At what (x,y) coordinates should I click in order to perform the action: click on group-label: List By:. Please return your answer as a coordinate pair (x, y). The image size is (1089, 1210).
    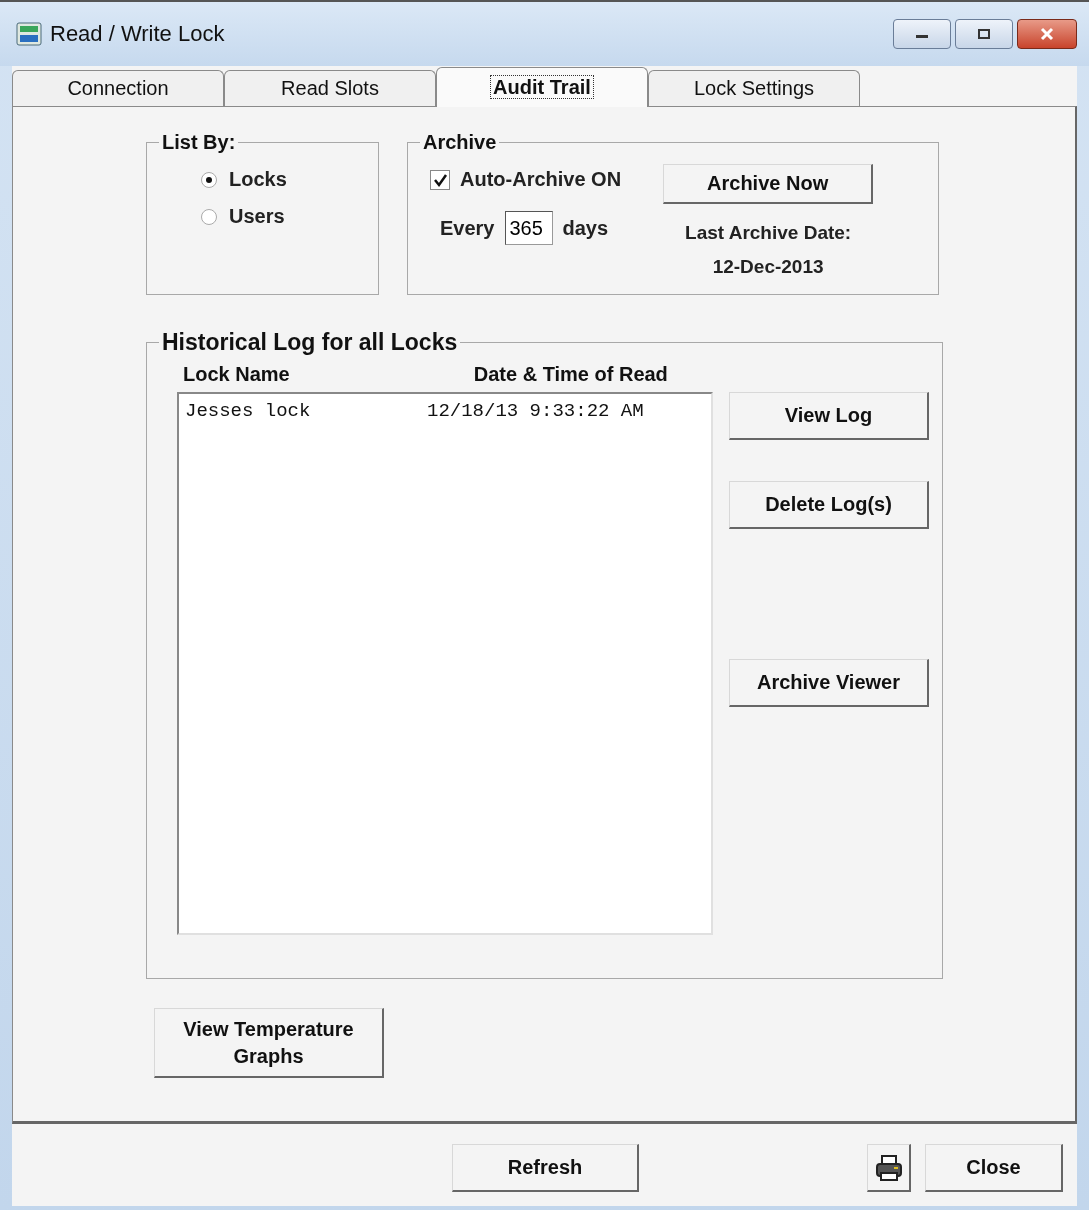
    Looking at the image, I should click on (199, 142).